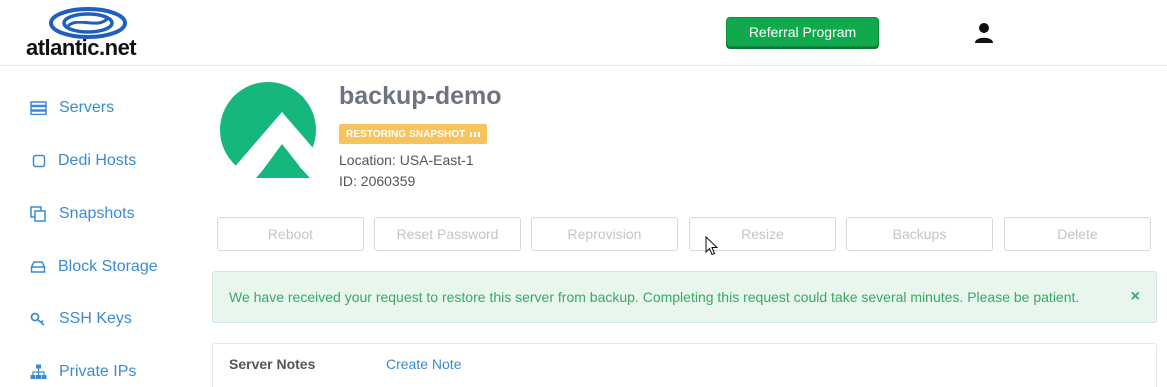  Describe the element at coordinates (604, 234) in the screenshot. I see `reprovision-button: Reprovision` at that location.